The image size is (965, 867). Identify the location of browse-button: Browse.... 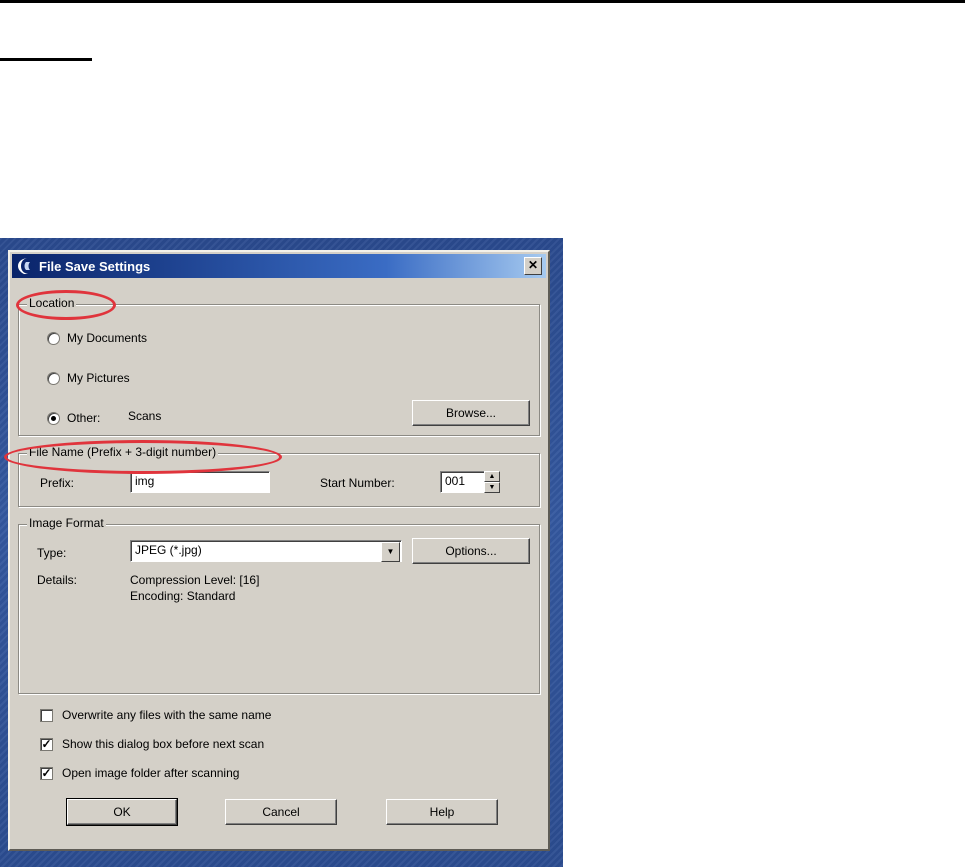
(471, 413).